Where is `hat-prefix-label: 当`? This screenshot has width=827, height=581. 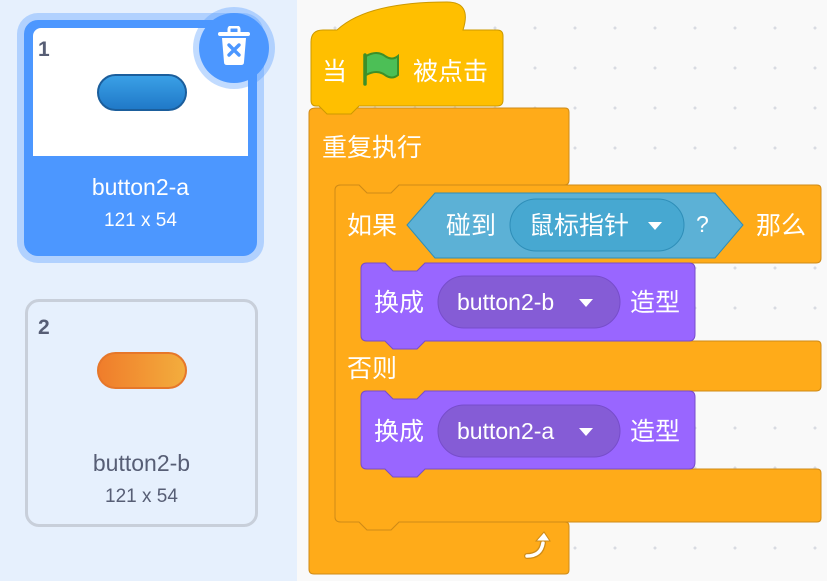 hat-prefix-label: 当 is located at coordinates (335, 71).